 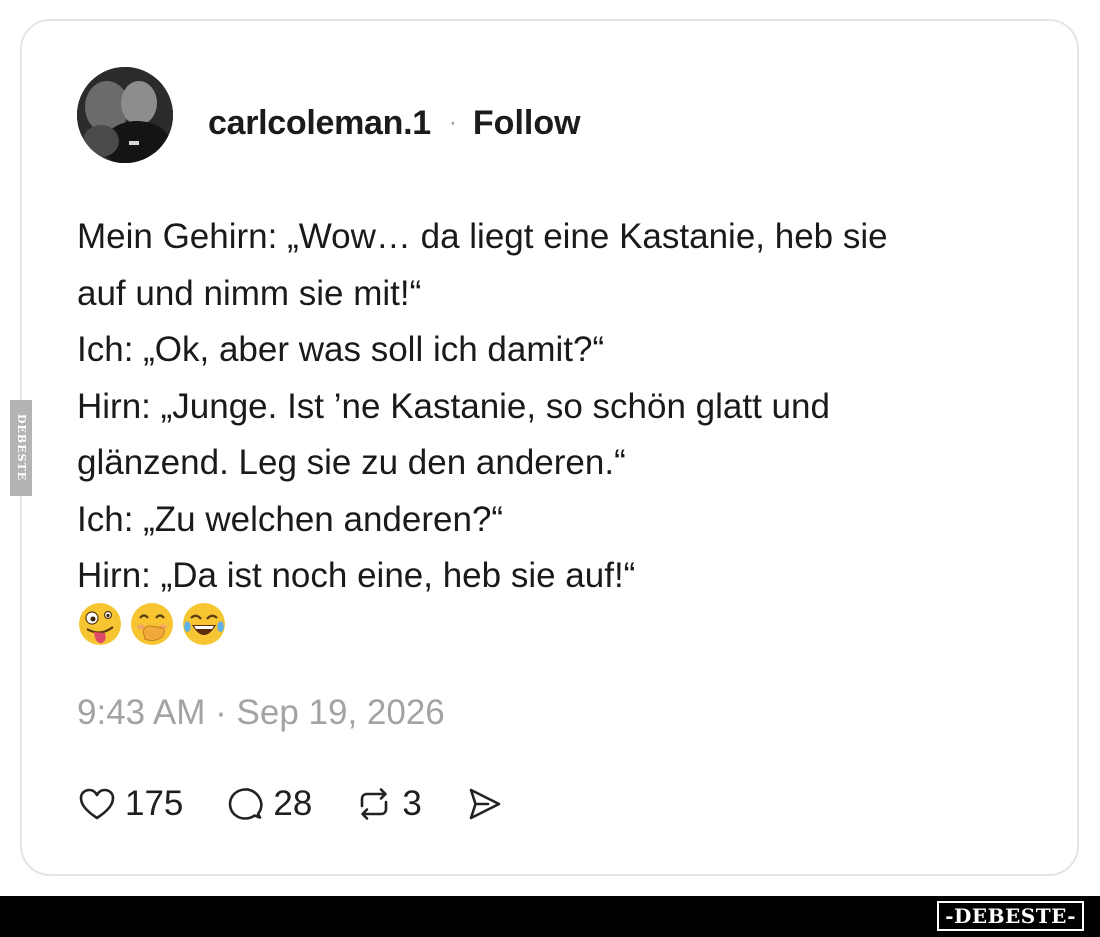 What do you see at coordinates (319, 123) in the screenshot?
I see `username: carlcoleman.1` at bounding box center [319, 123].